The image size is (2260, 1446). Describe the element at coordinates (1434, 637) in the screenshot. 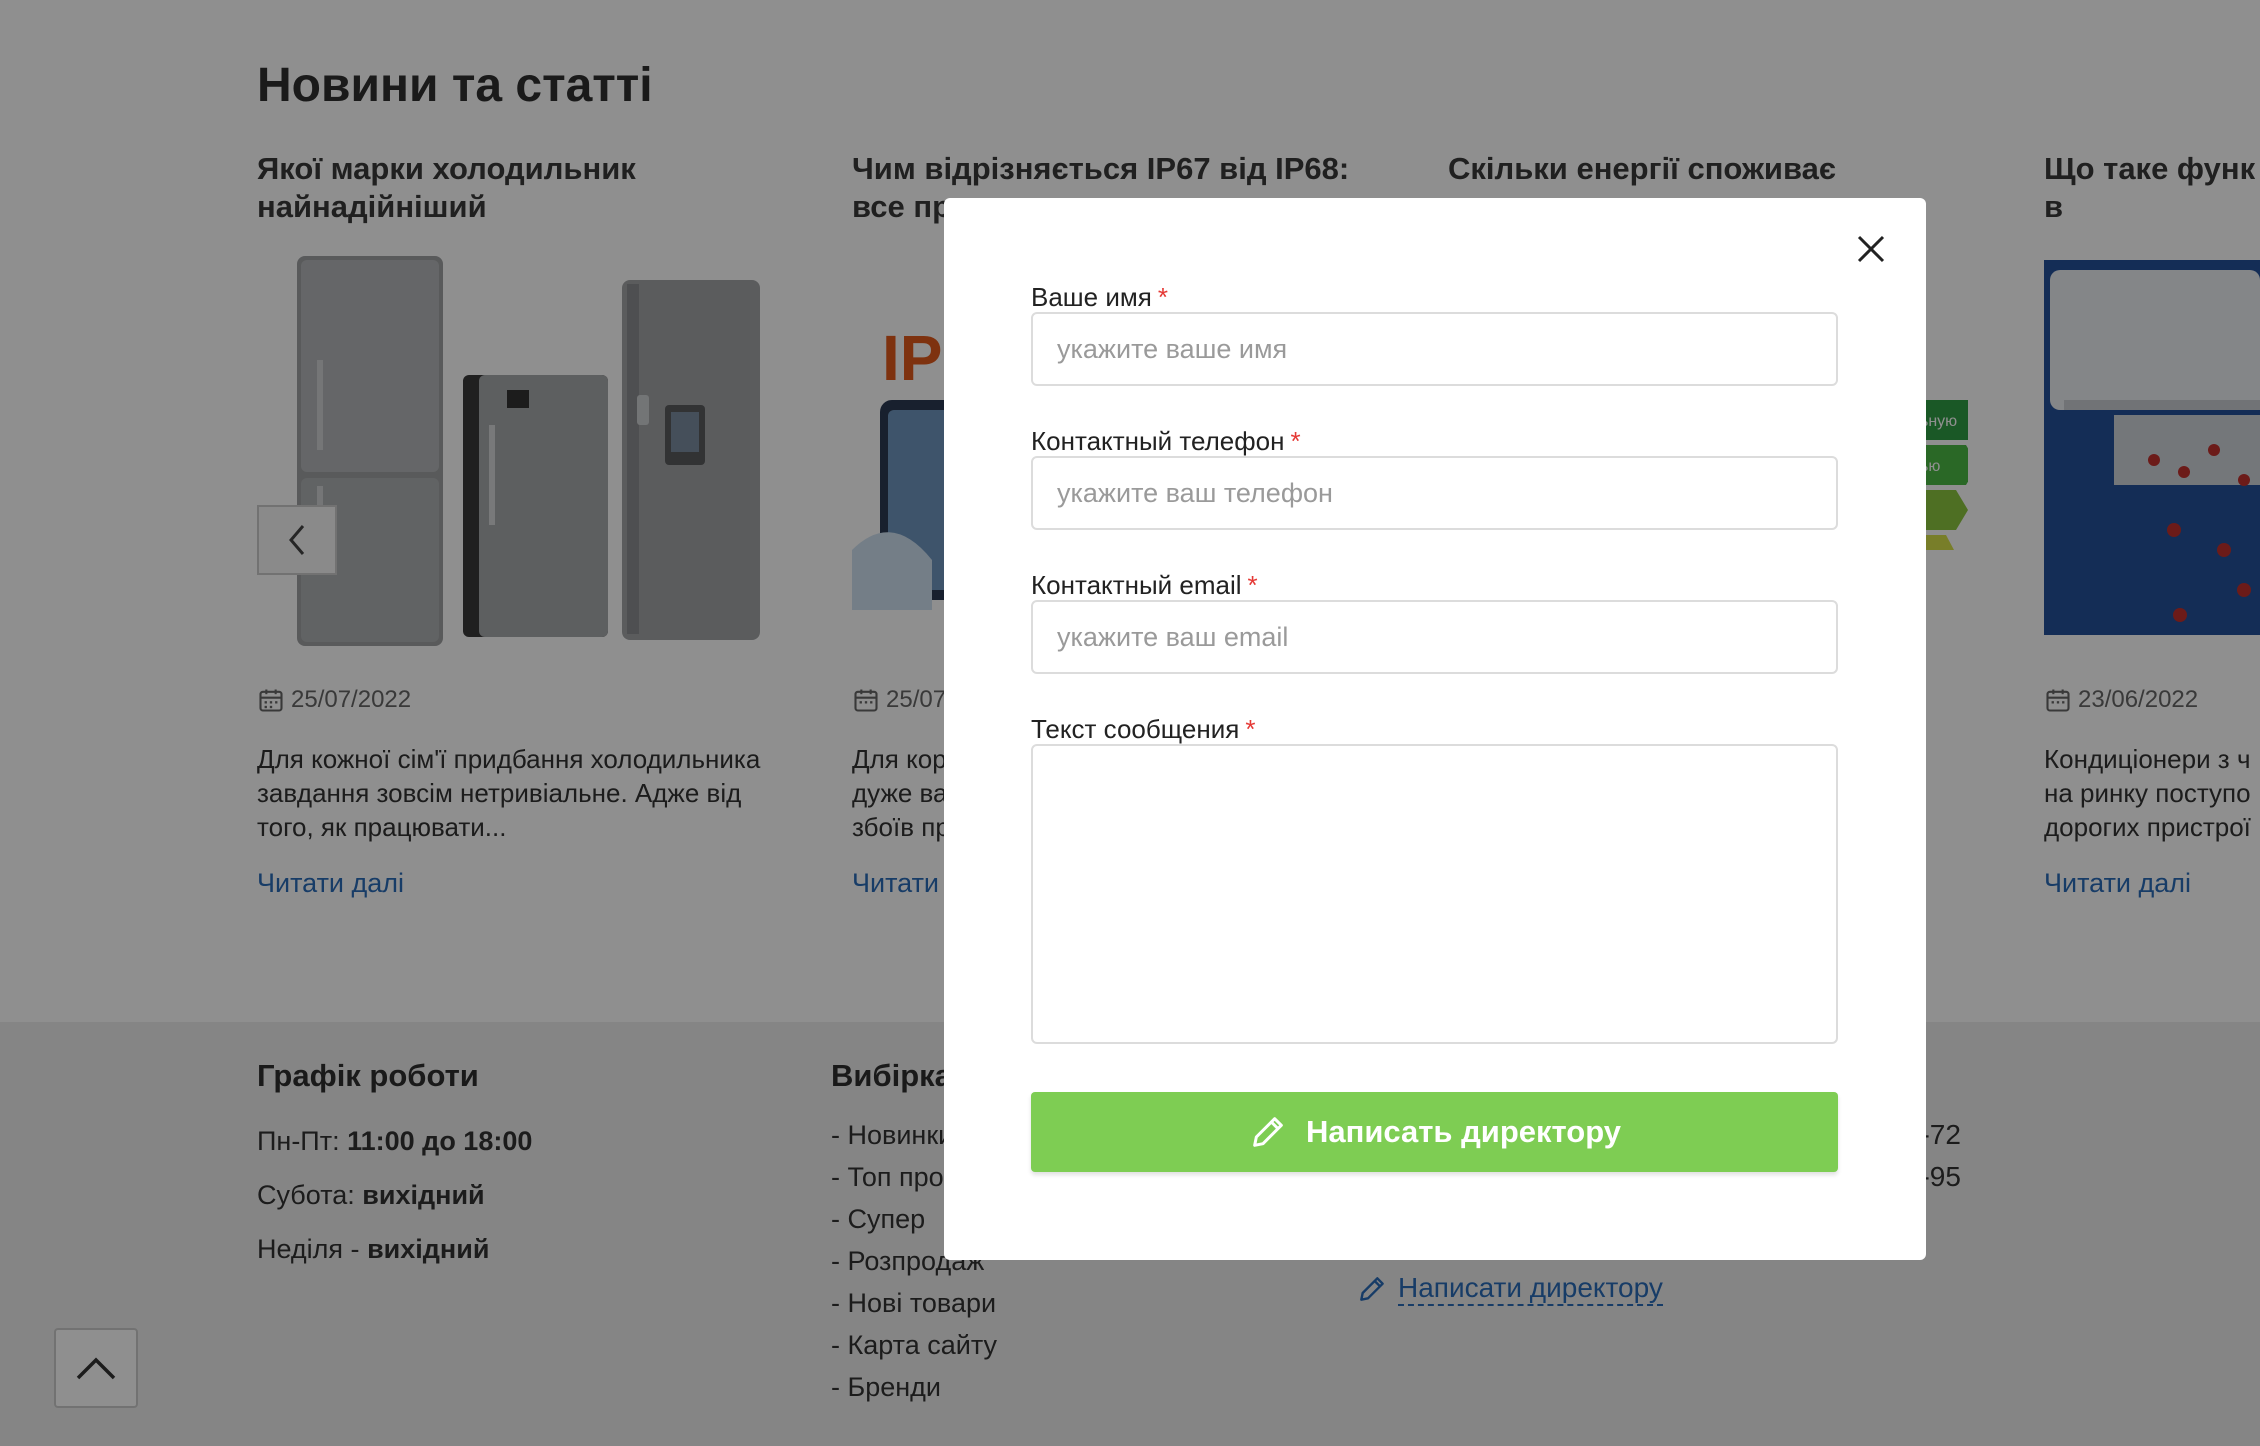

I see `email-input` at that location.